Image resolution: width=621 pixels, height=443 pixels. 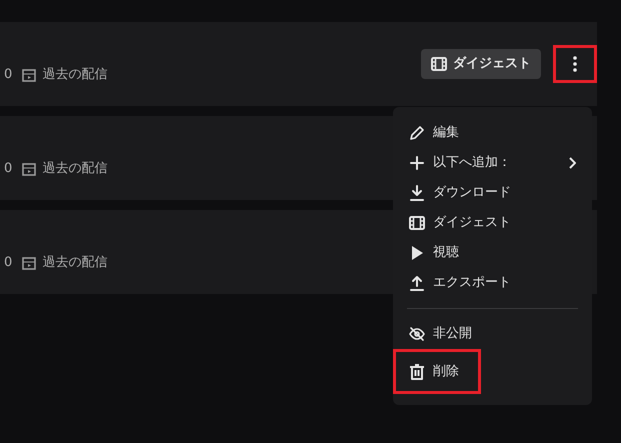 I want to click on menu-item: ダイジェスト, so click(x=492, y=223).